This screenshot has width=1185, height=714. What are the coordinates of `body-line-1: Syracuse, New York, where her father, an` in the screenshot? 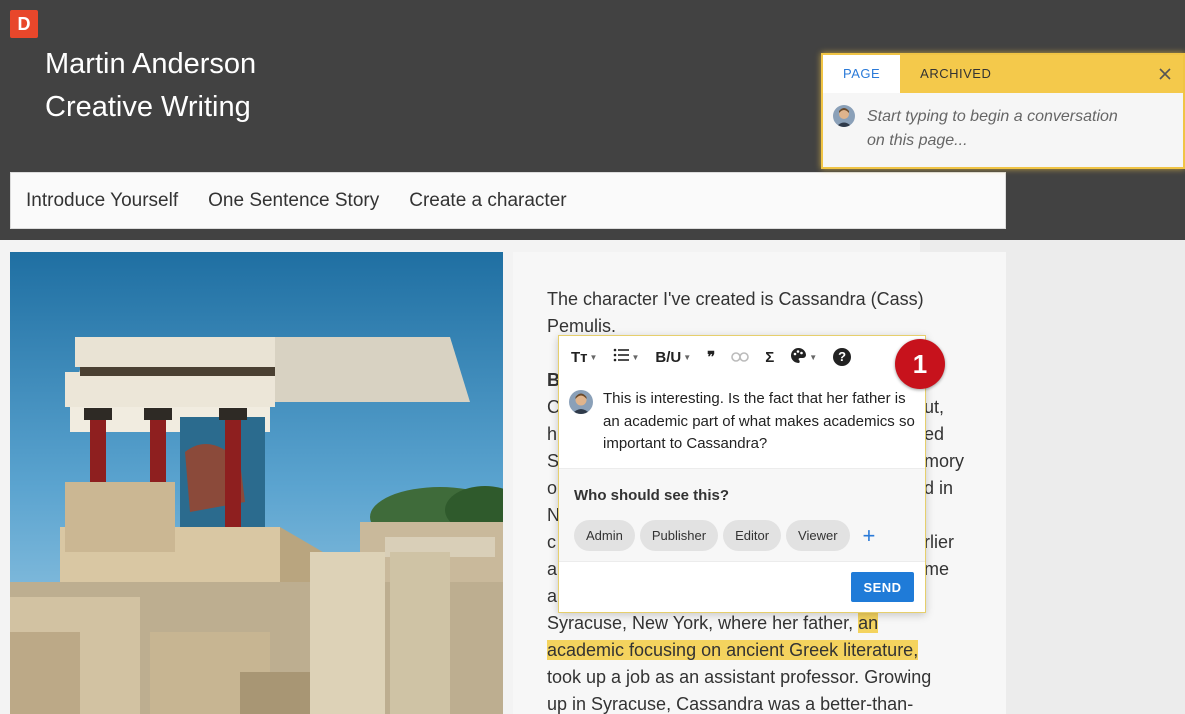 It's located at (762, 623).